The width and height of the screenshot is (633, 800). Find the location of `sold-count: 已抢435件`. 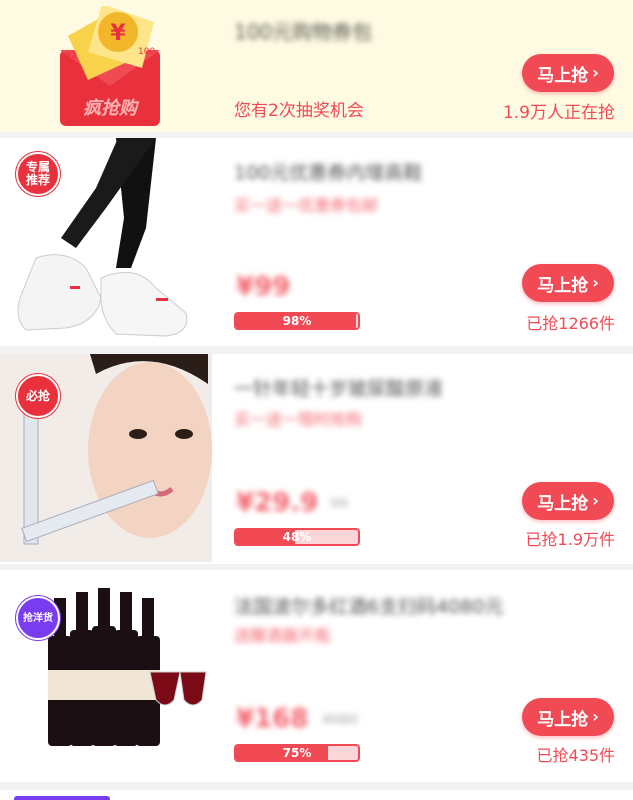

sold-count: 已抢435件 is located at coordinates (575, 755).